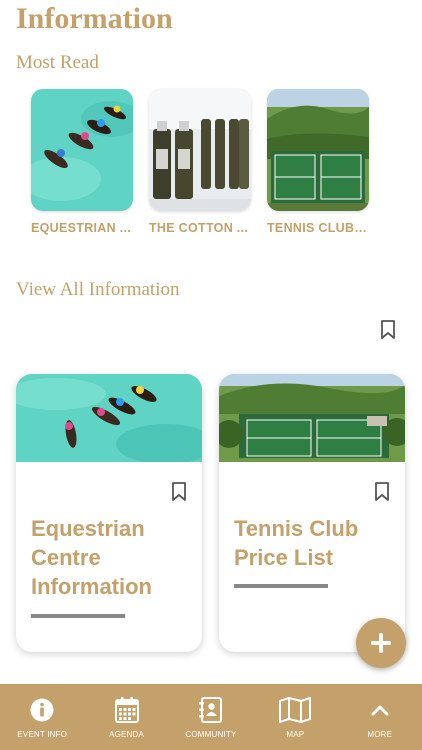  I want to click on nav-label: MORE, so click(380, 734).